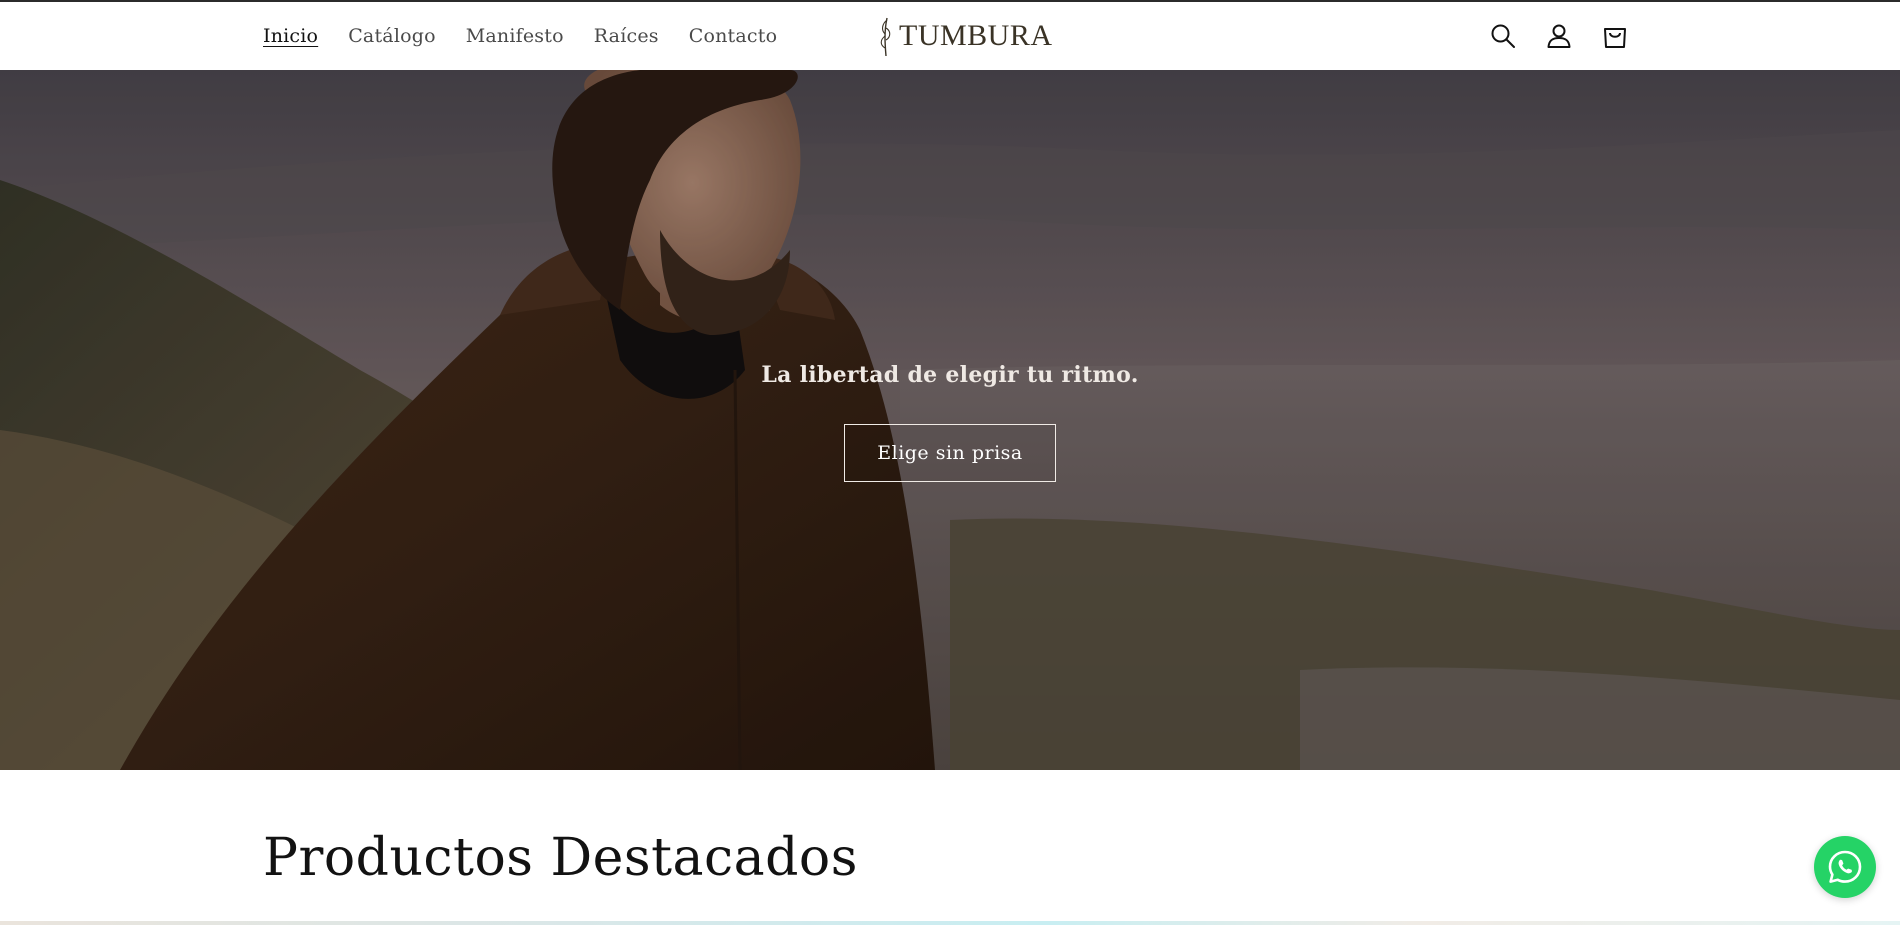  I want to click on whatsapp-icon, so click(1845, 866).